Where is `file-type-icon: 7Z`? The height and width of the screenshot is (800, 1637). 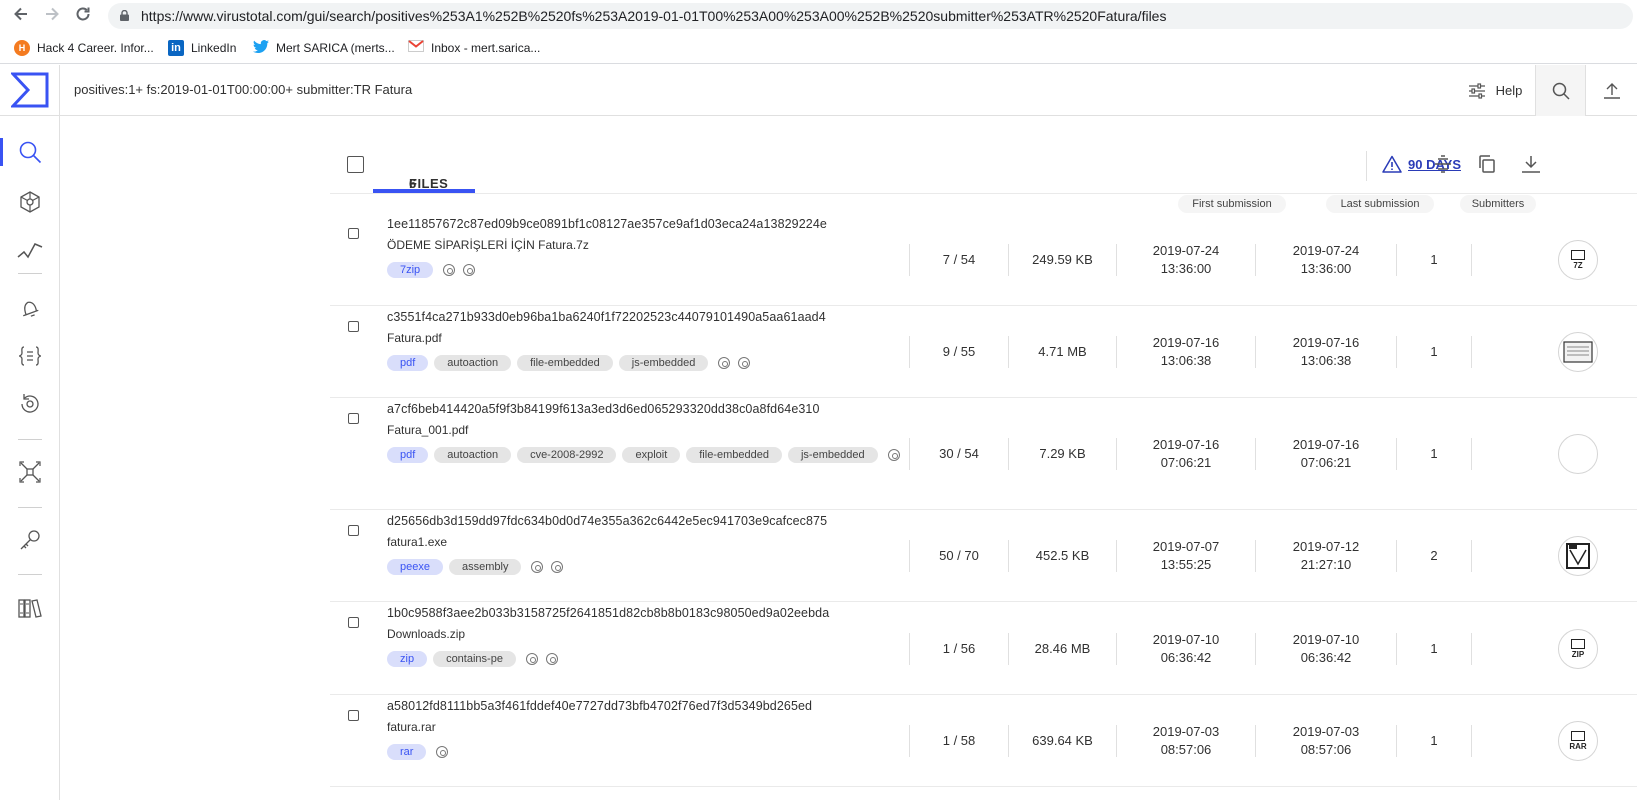
file-type-icon: 7Z is located at coordinates (1578, 260).